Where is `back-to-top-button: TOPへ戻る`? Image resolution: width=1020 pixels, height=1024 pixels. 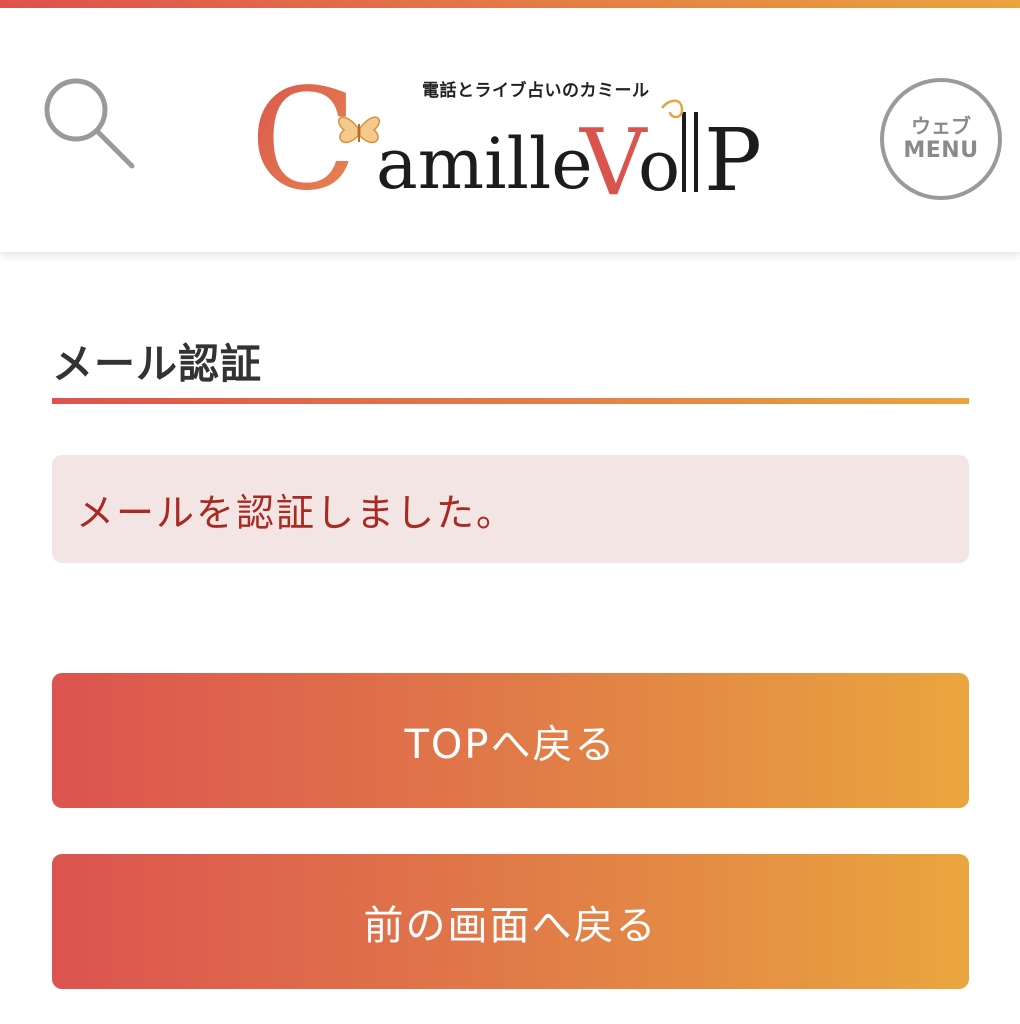
back-to-top-button: TOPへ戻る is located at coordinates (510, 740).